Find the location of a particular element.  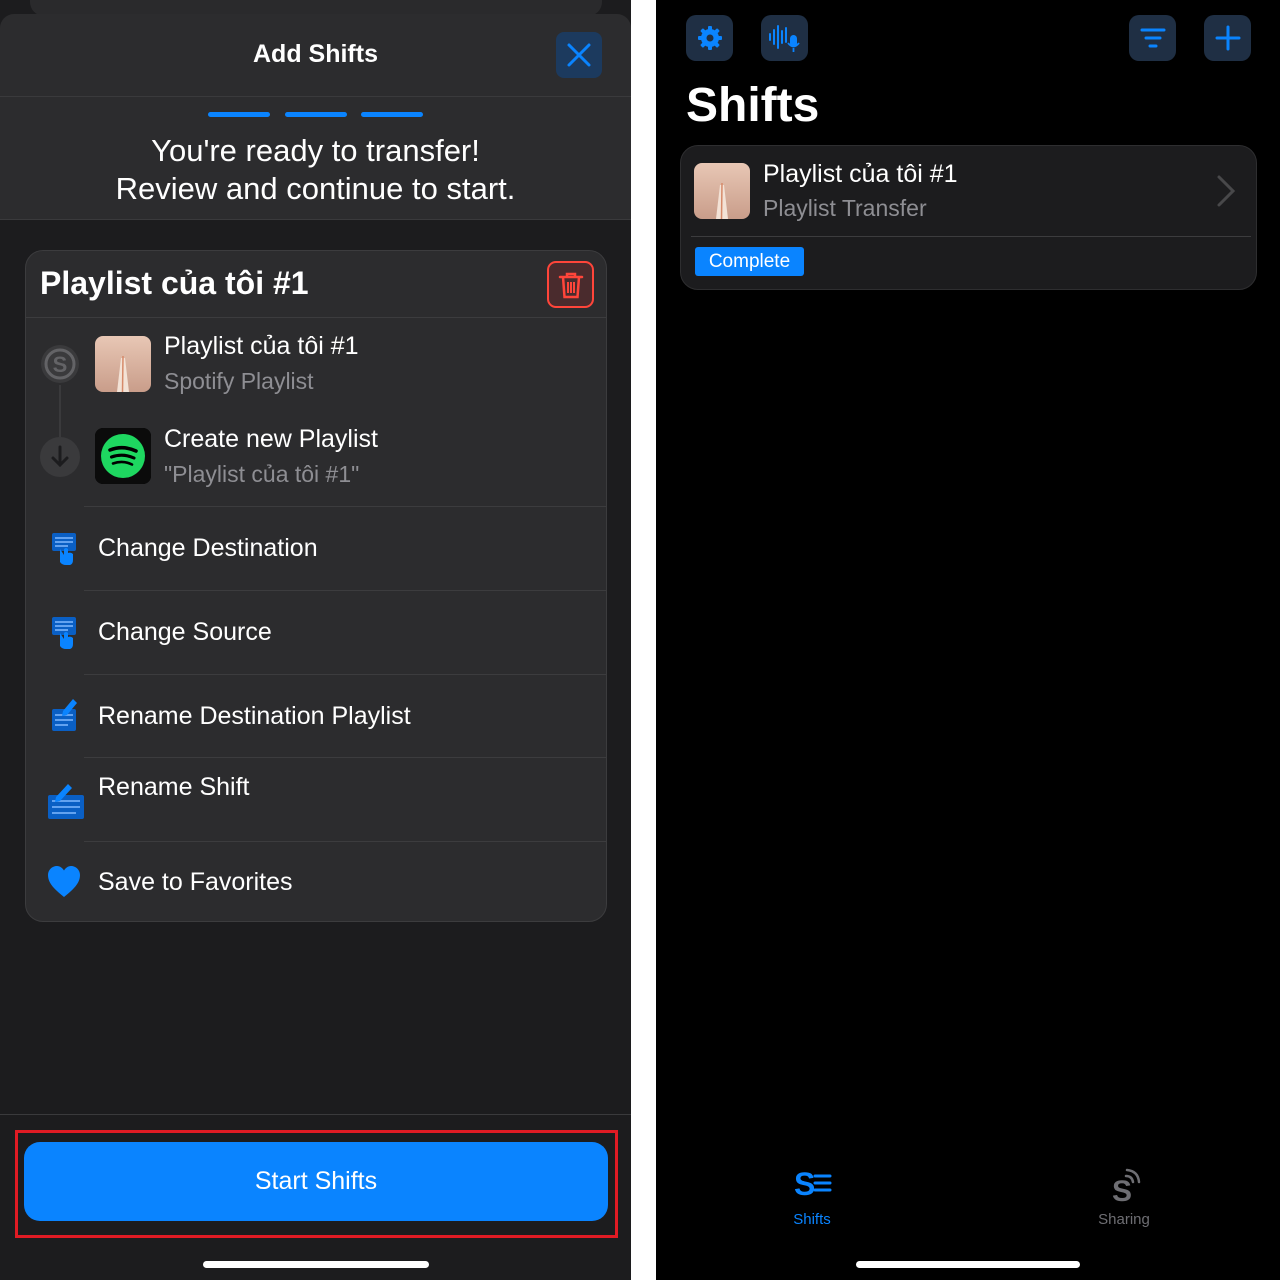

shift-title: Playlist của tôi #1 is located at coordinates (860, 174).